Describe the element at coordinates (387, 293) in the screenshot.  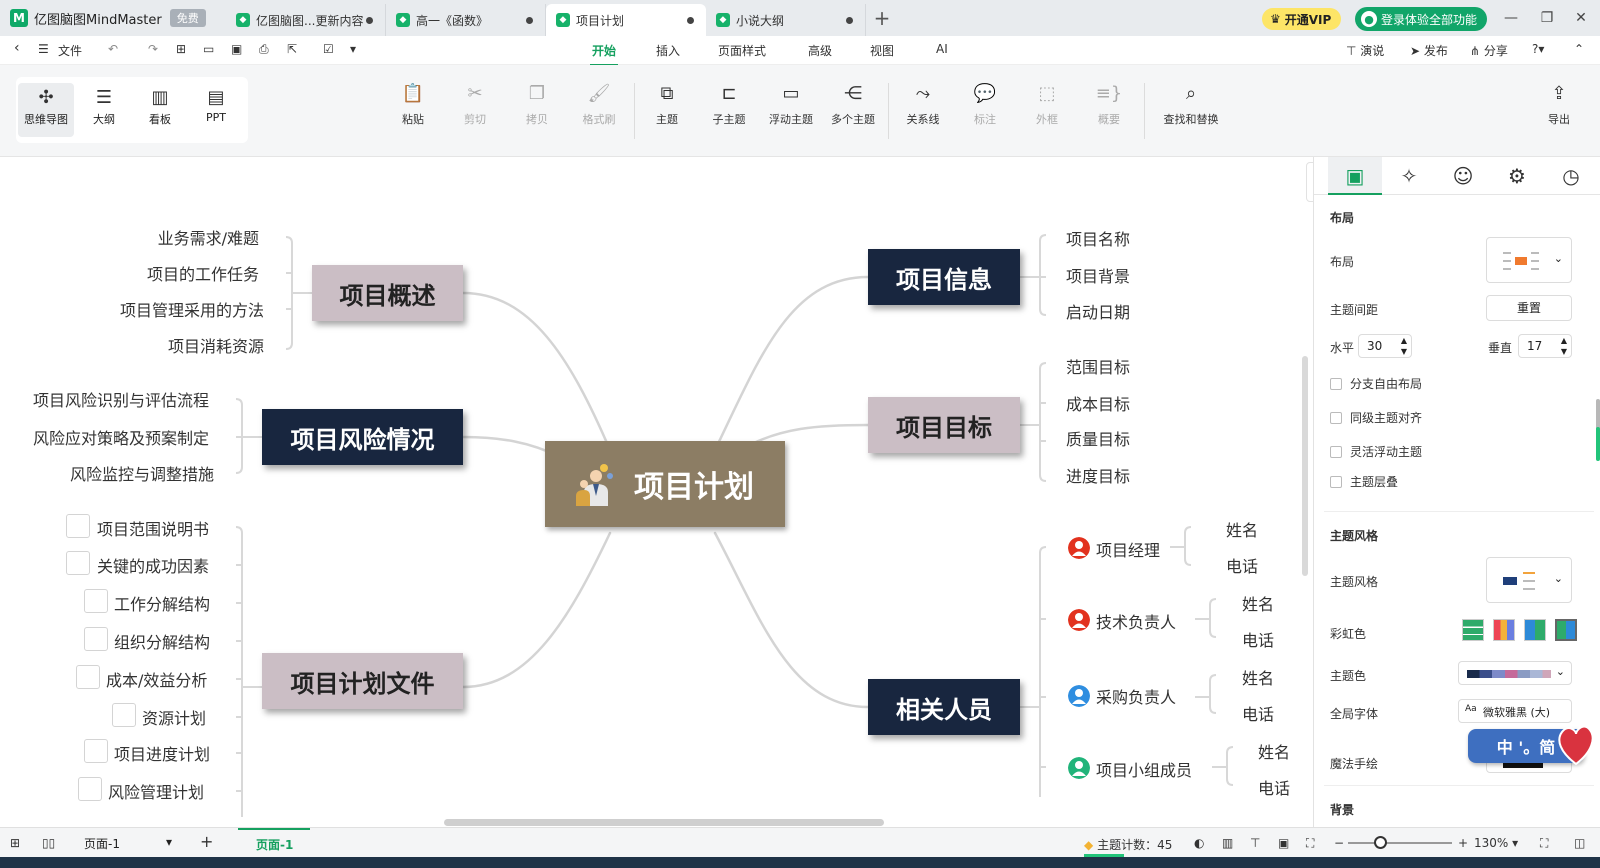
I see `topic-overview: 项目概述` at that location.